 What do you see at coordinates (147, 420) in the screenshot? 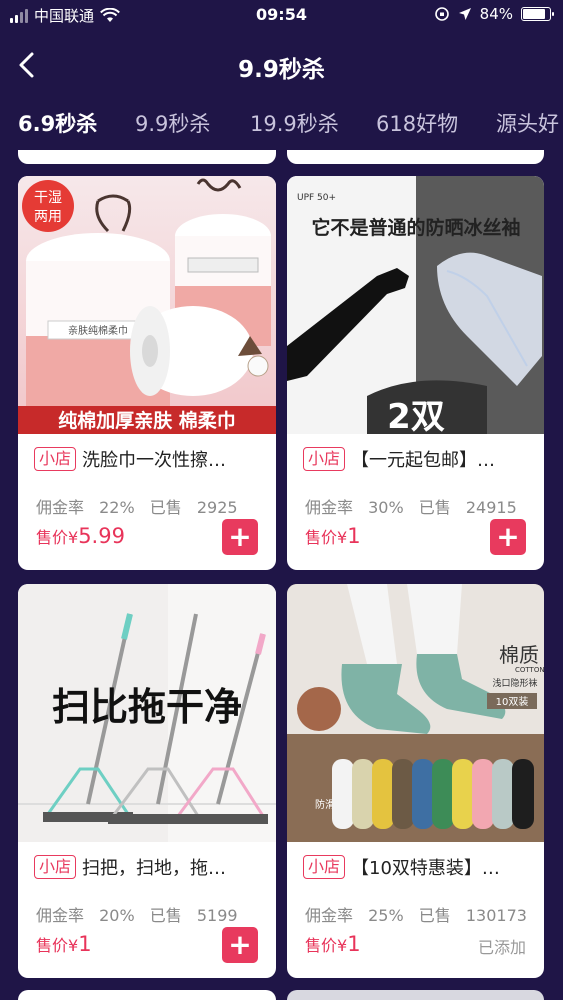
I see `image-banner: 纯棉加厚亲肤 棉柔巾` at bounding box center [147, 420].